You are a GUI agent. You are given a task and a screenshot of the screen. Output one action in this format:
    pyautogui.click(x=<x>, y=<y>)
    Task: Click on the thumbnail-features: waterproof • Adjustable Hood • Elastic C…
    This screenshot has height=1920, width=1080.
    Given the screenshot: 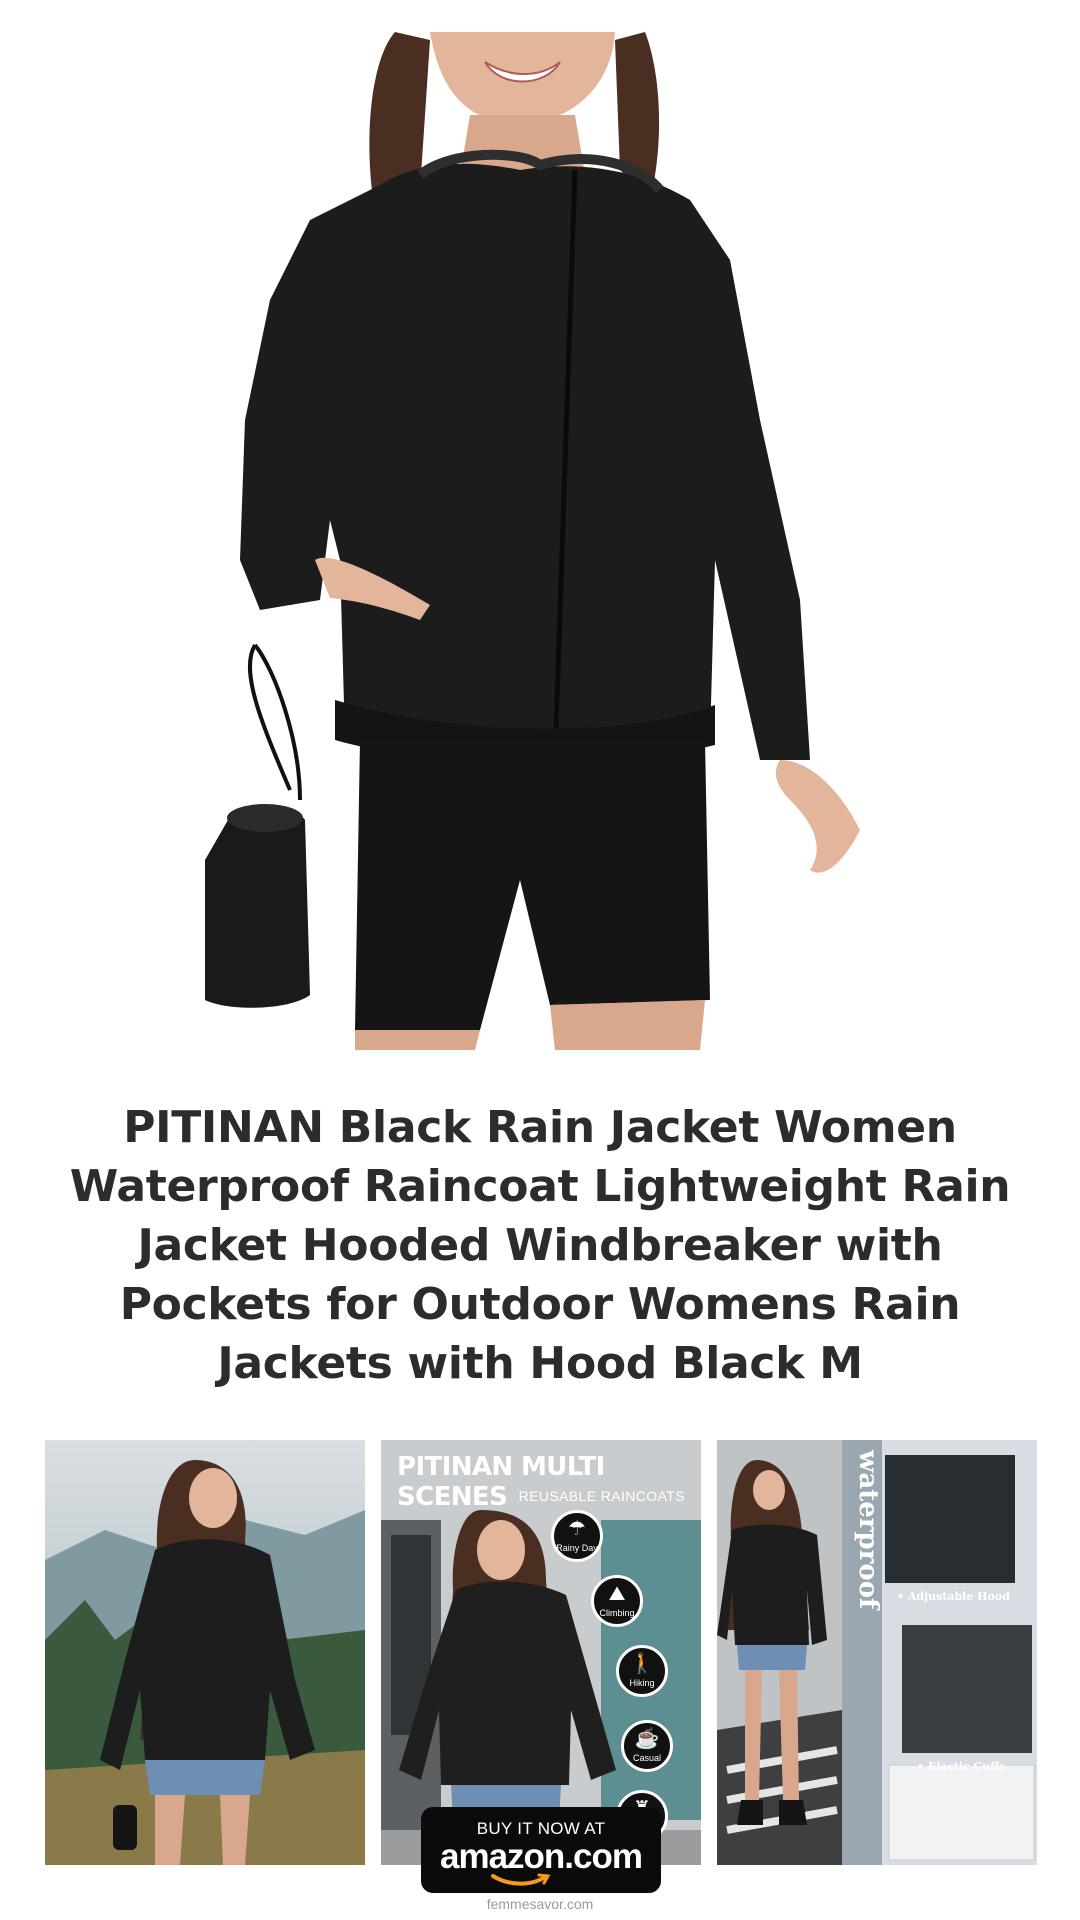 What is the action you would take?
    pyautogui.click(x=877, y=1652)
    